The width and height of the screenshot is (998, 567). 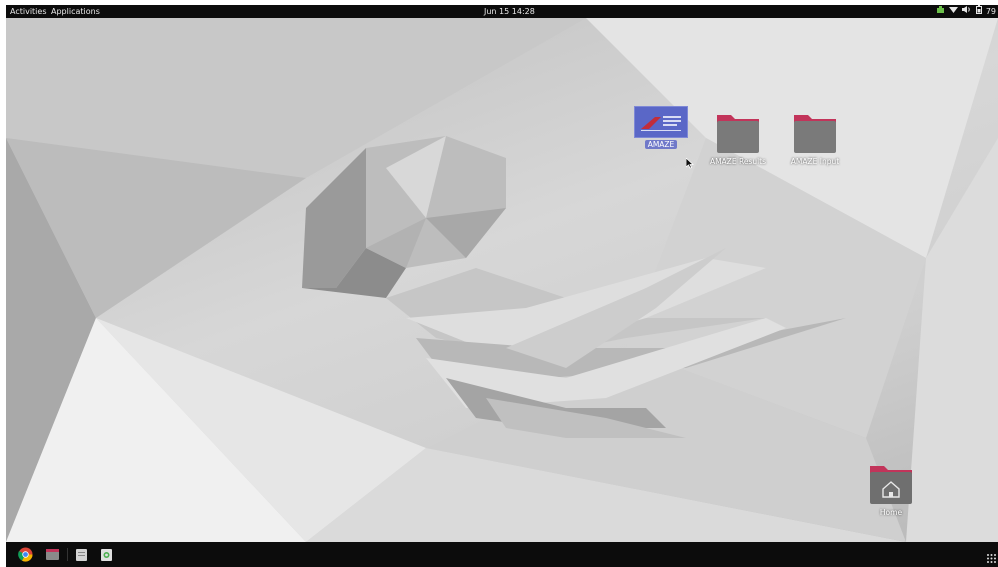 What do you see at coordinates (953, 11) in the screenshot?
I see `wifi-icon` at bounding box center [953, 11].